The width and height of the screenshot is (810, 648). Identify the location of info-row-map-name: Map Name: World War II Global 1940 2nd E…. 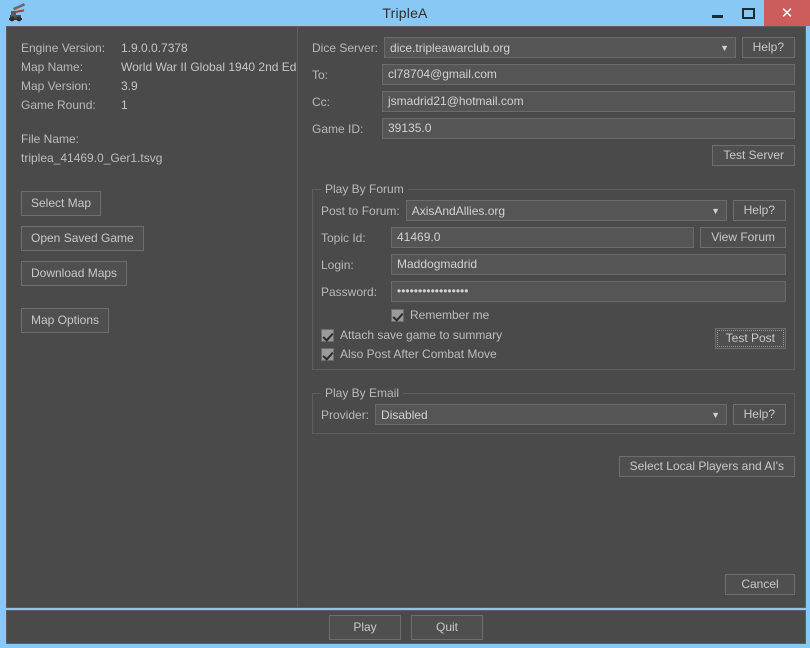
(158, 67).